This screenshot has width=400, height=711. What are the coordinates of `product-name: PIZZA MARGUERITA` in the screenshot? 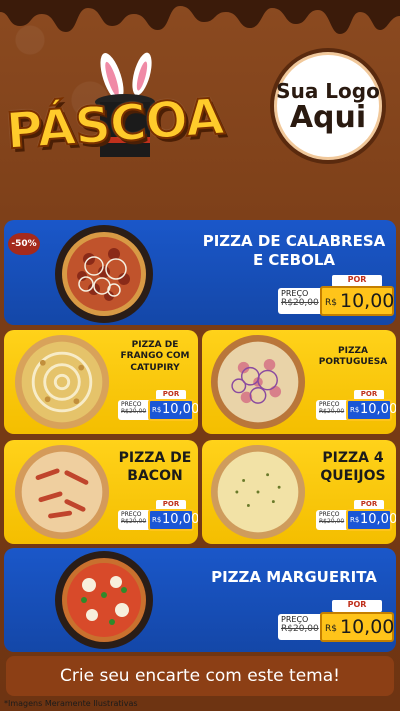 It's located at (294, 577).